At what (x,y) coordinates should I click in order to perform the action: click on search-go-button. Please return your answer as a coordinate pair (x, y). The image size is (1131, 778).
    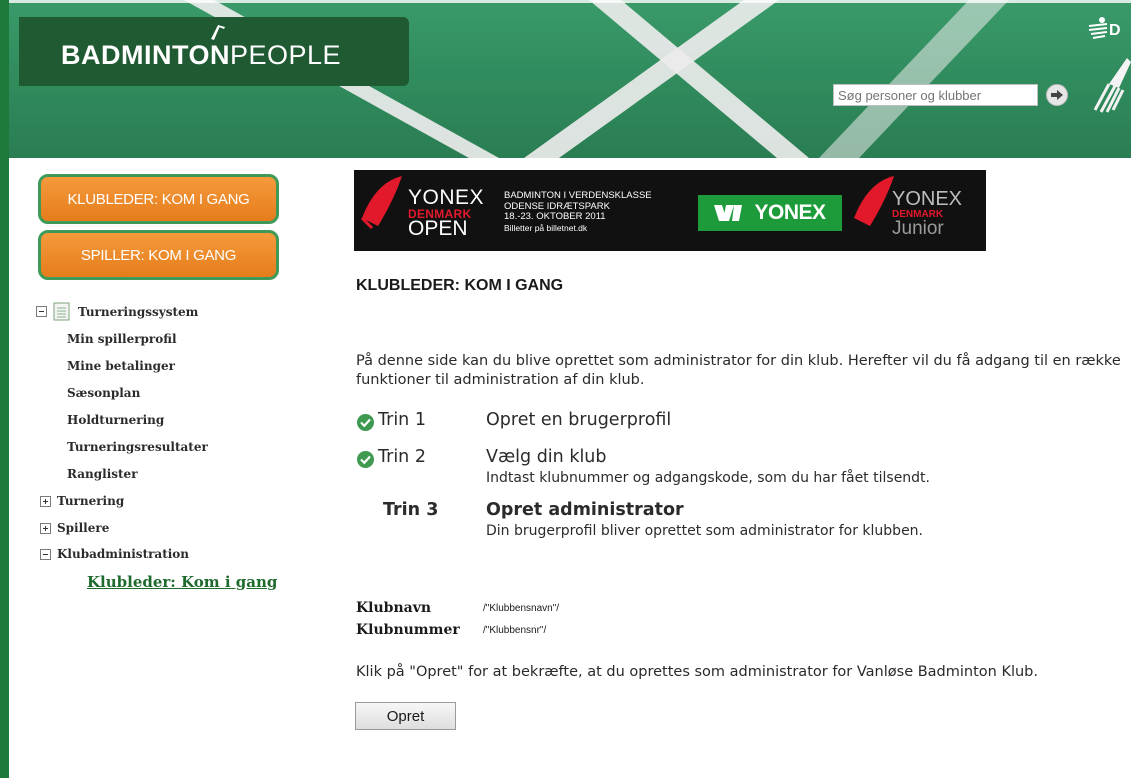
    Looking at the image, I should click on (1057, 95).